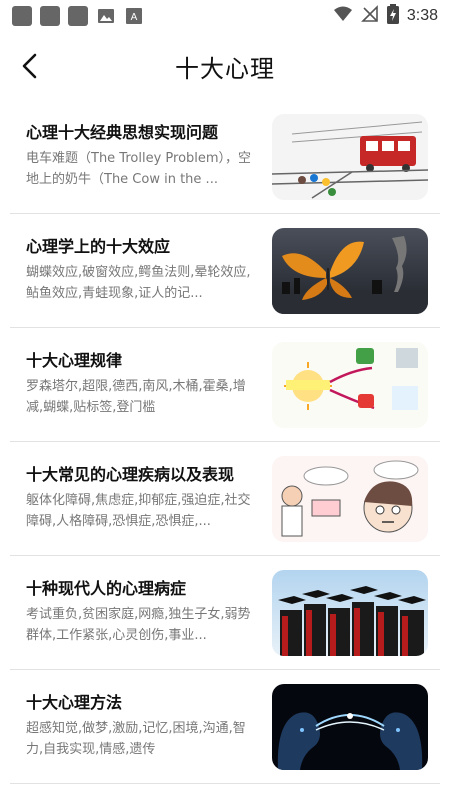  What do you see at coordinates (422, 15) in the screenshot?
I see `clock: 3:38` at bounding box center [422, 15].